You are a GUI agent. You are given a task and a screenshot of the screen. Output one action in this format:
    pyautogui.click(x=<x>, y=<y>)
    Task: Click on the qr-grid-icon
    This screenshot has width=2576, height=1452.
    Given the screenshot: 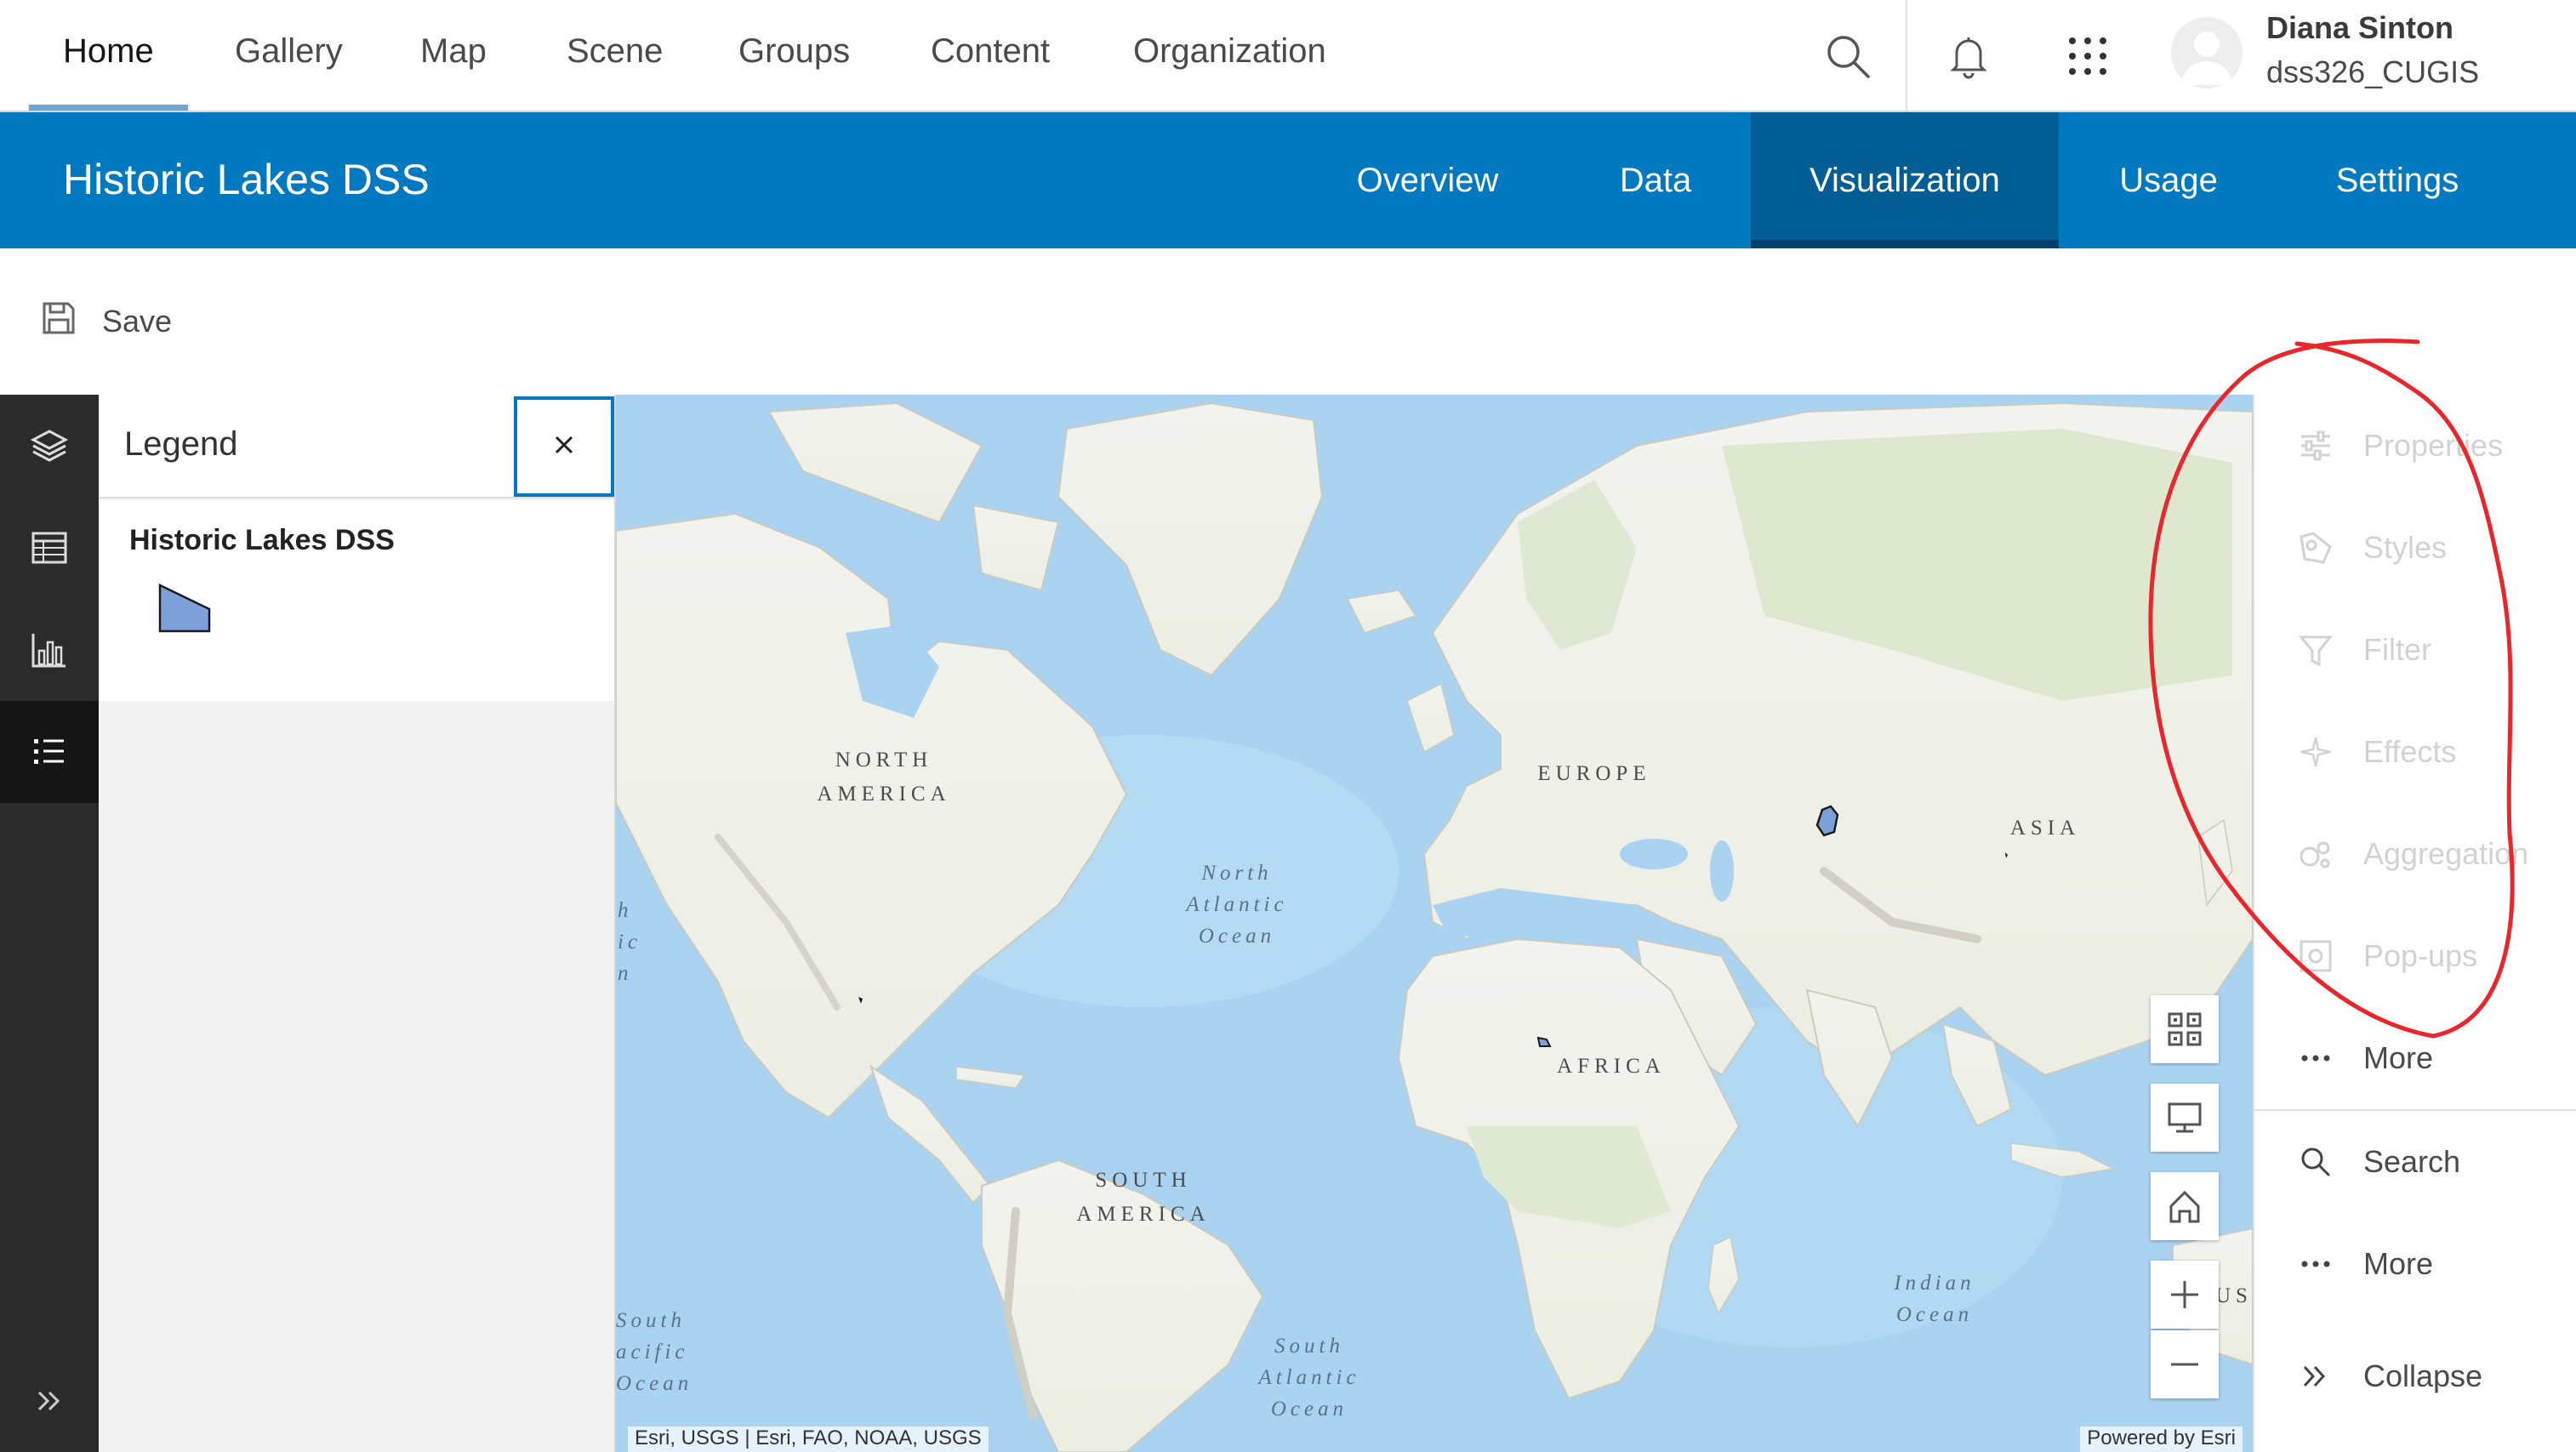 What is the action you would take?
    pyautogui.click(x=2185, y=1029)
    